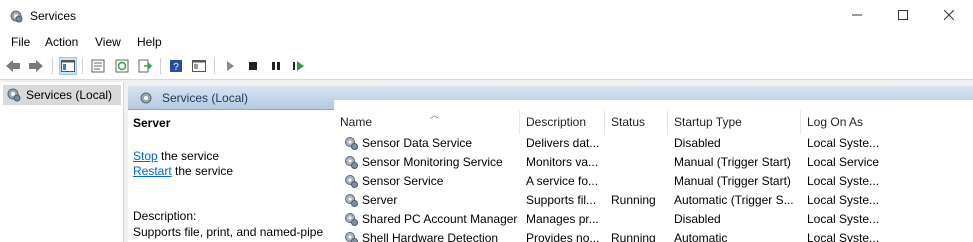 The height and width of the screenshot is (242, 973). I want to click on show-hide-tree-button, so click(68, 66).